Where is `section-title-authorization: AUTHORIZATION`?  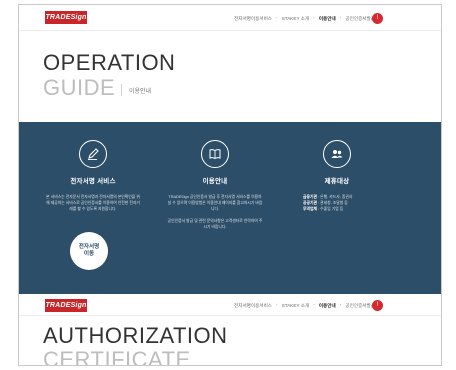 section-title-authorization: AUTHORIZATION is located at coordinates (135, 335).